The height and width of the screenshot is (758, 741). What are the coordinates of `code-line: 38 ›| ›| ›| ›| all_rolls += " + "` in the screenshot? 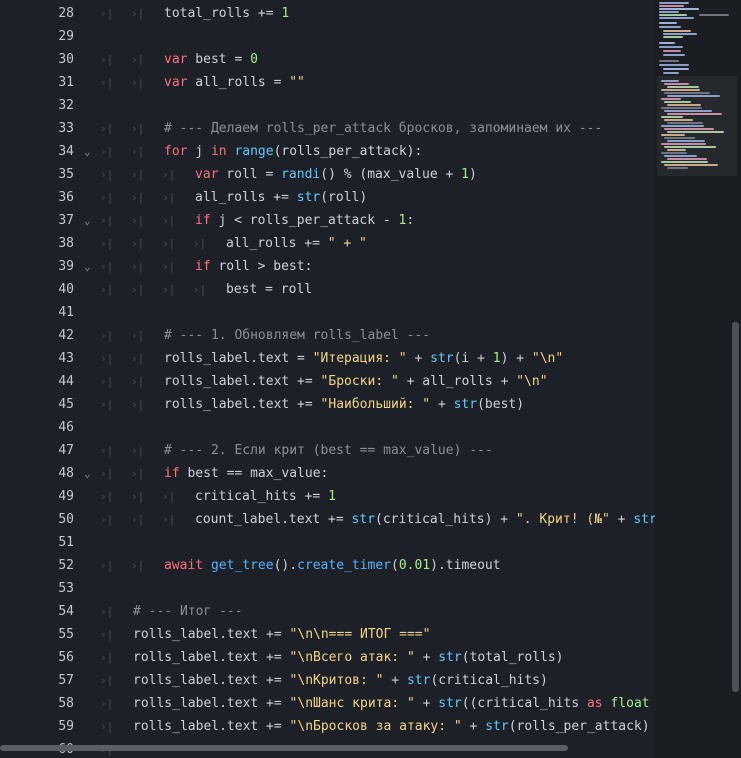 It's located at (327, 243).